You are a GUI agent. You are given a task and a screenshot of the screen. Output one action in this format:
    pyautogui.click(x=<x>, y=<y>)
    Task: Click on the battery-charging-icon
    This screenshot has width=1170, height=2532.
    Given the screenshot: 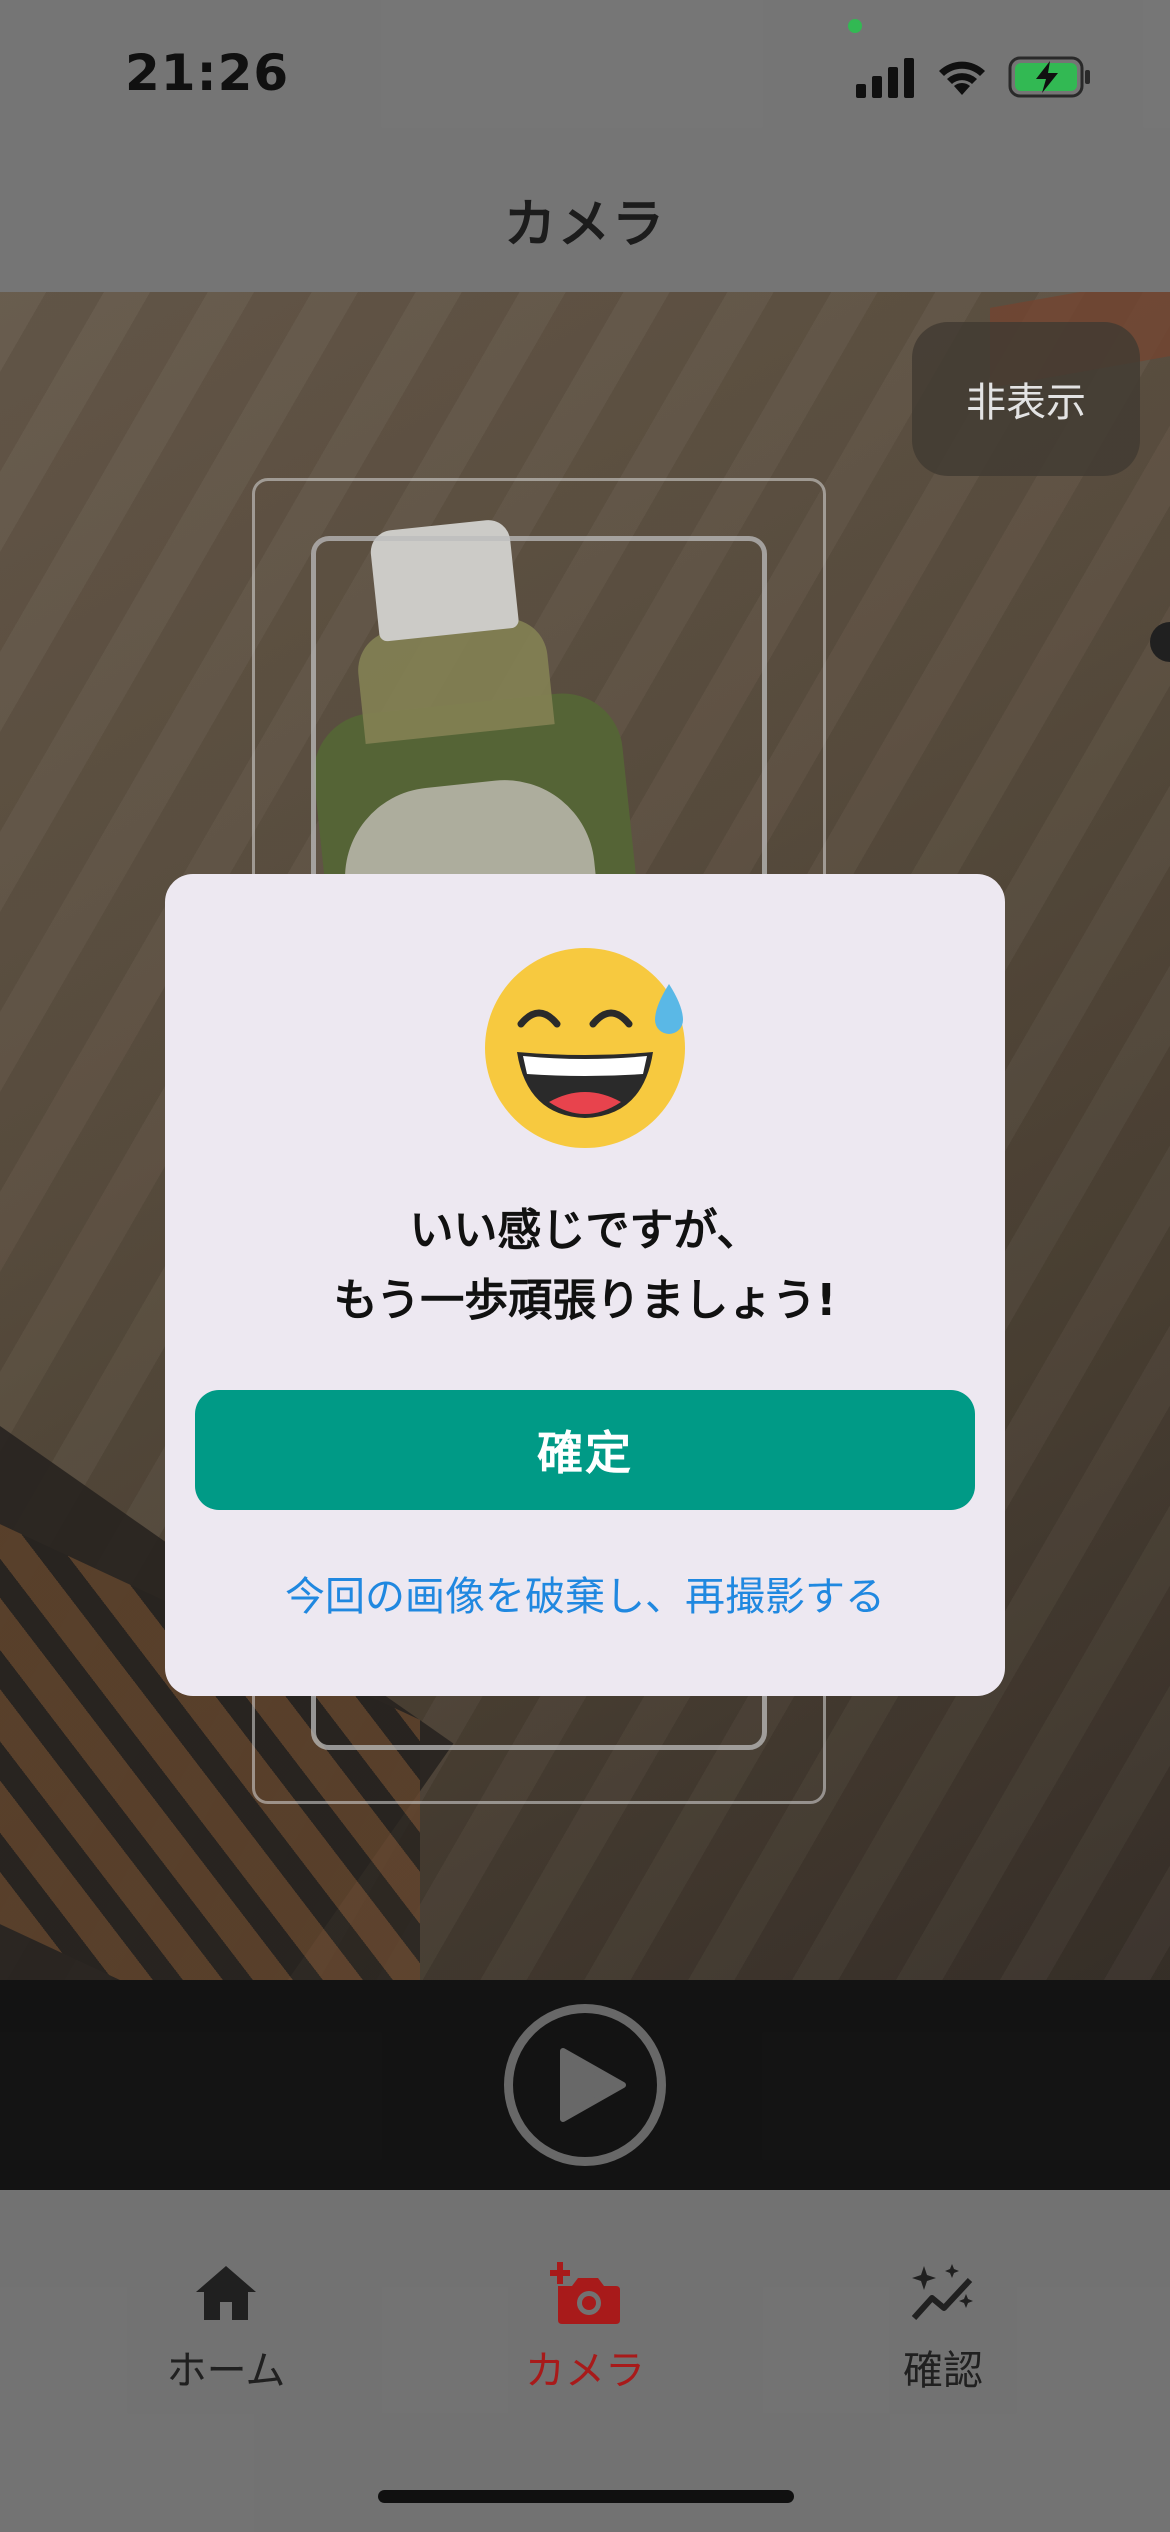 What is the action you would take?
    pyautogui.click(x=1049, y=77)
    